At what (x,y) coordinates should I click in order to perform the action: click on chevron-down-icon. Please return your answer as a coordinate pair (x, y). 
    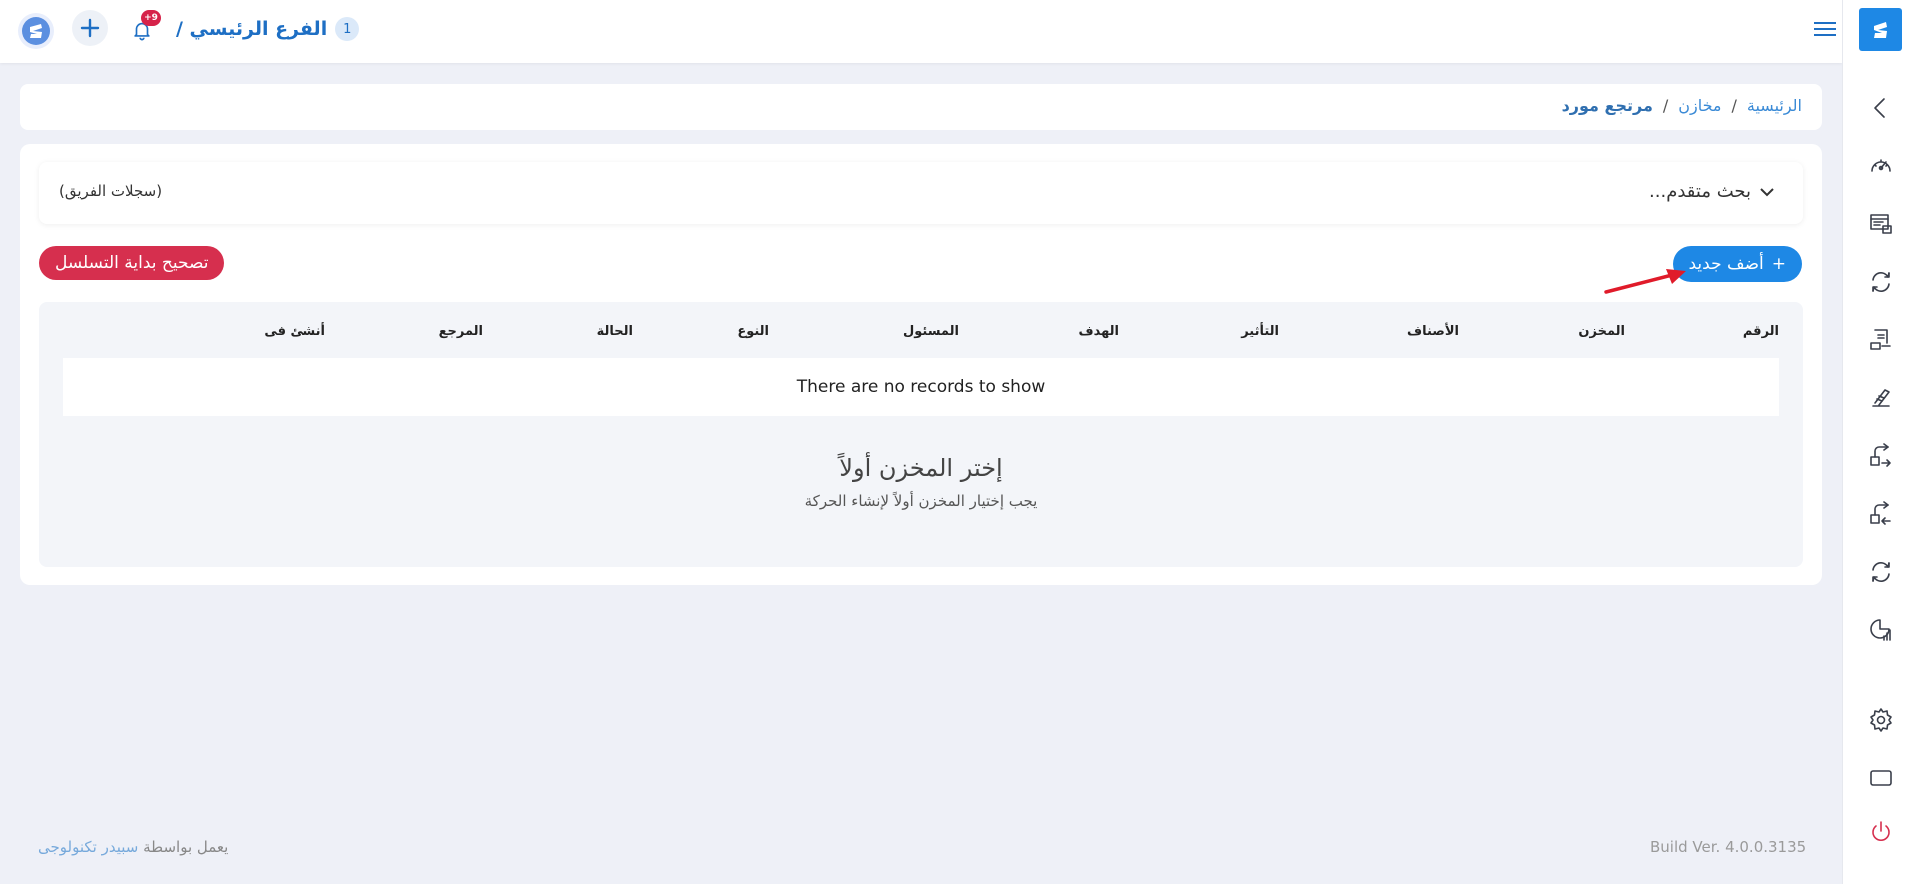
    Looking at the image, I should click on (1767, 191).